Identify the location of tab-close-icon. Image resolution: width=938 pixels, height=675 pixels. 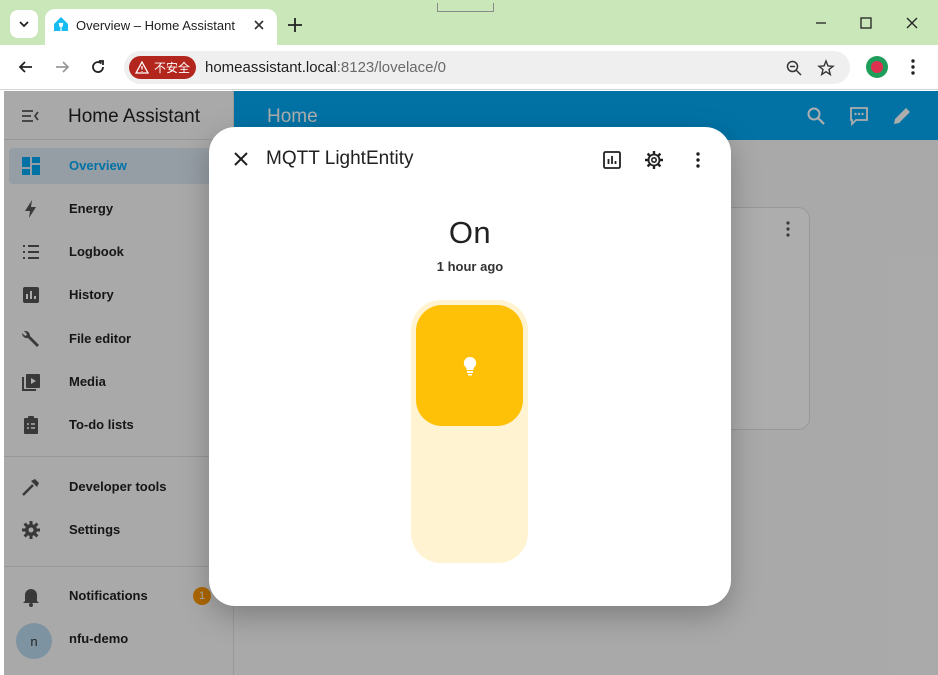
(259, 25).